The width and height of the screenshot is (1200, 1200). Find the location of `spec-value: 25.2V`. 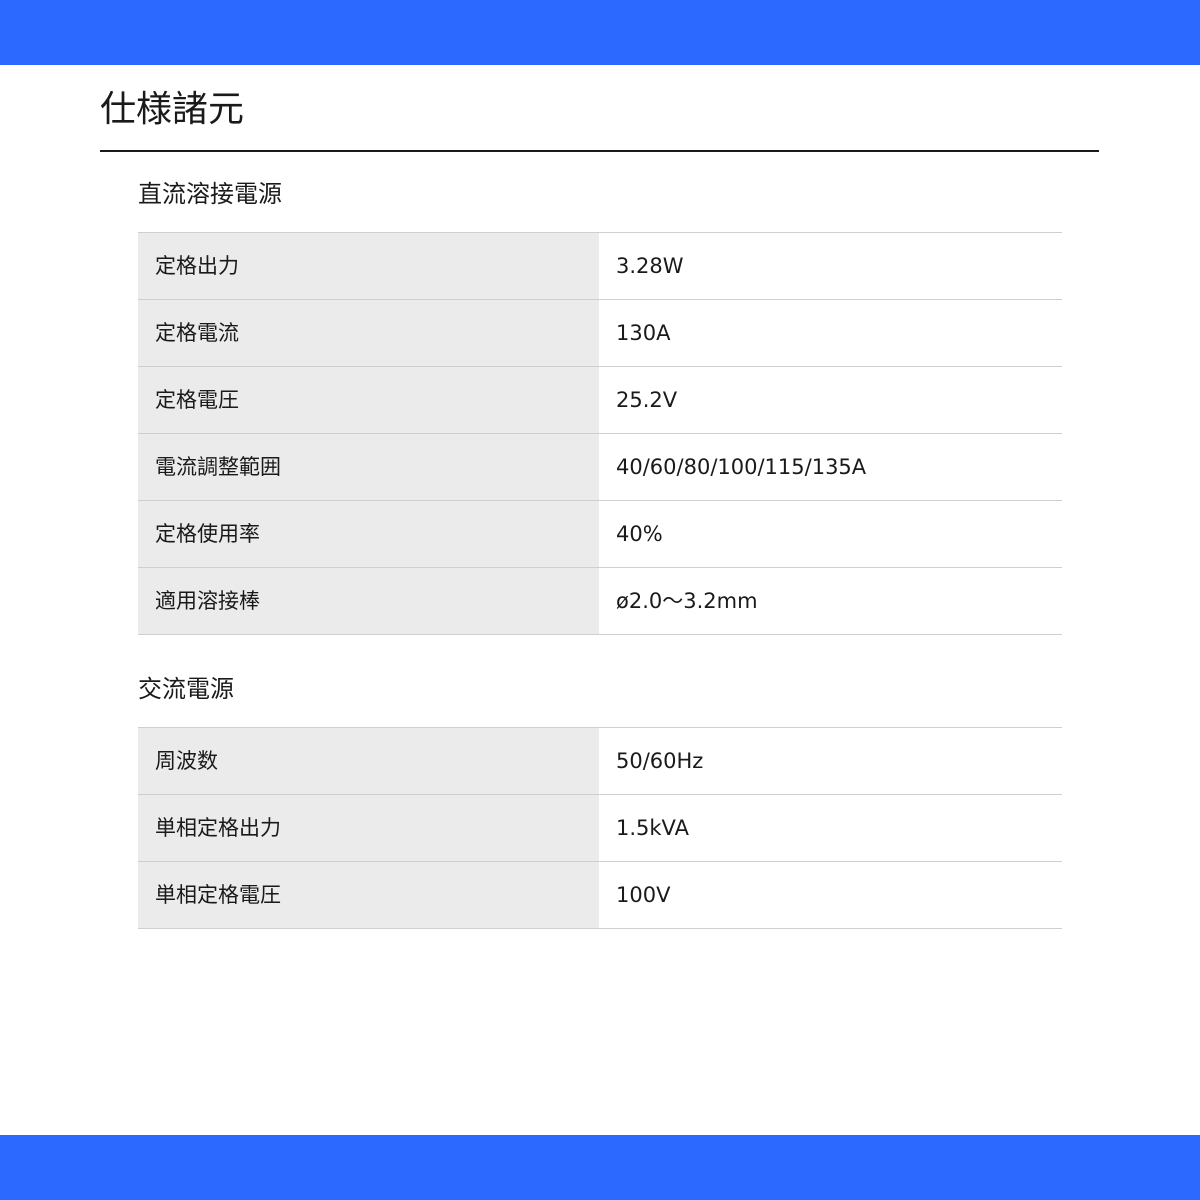

spec-value: 25.2V is located at coordinates (830, 400).